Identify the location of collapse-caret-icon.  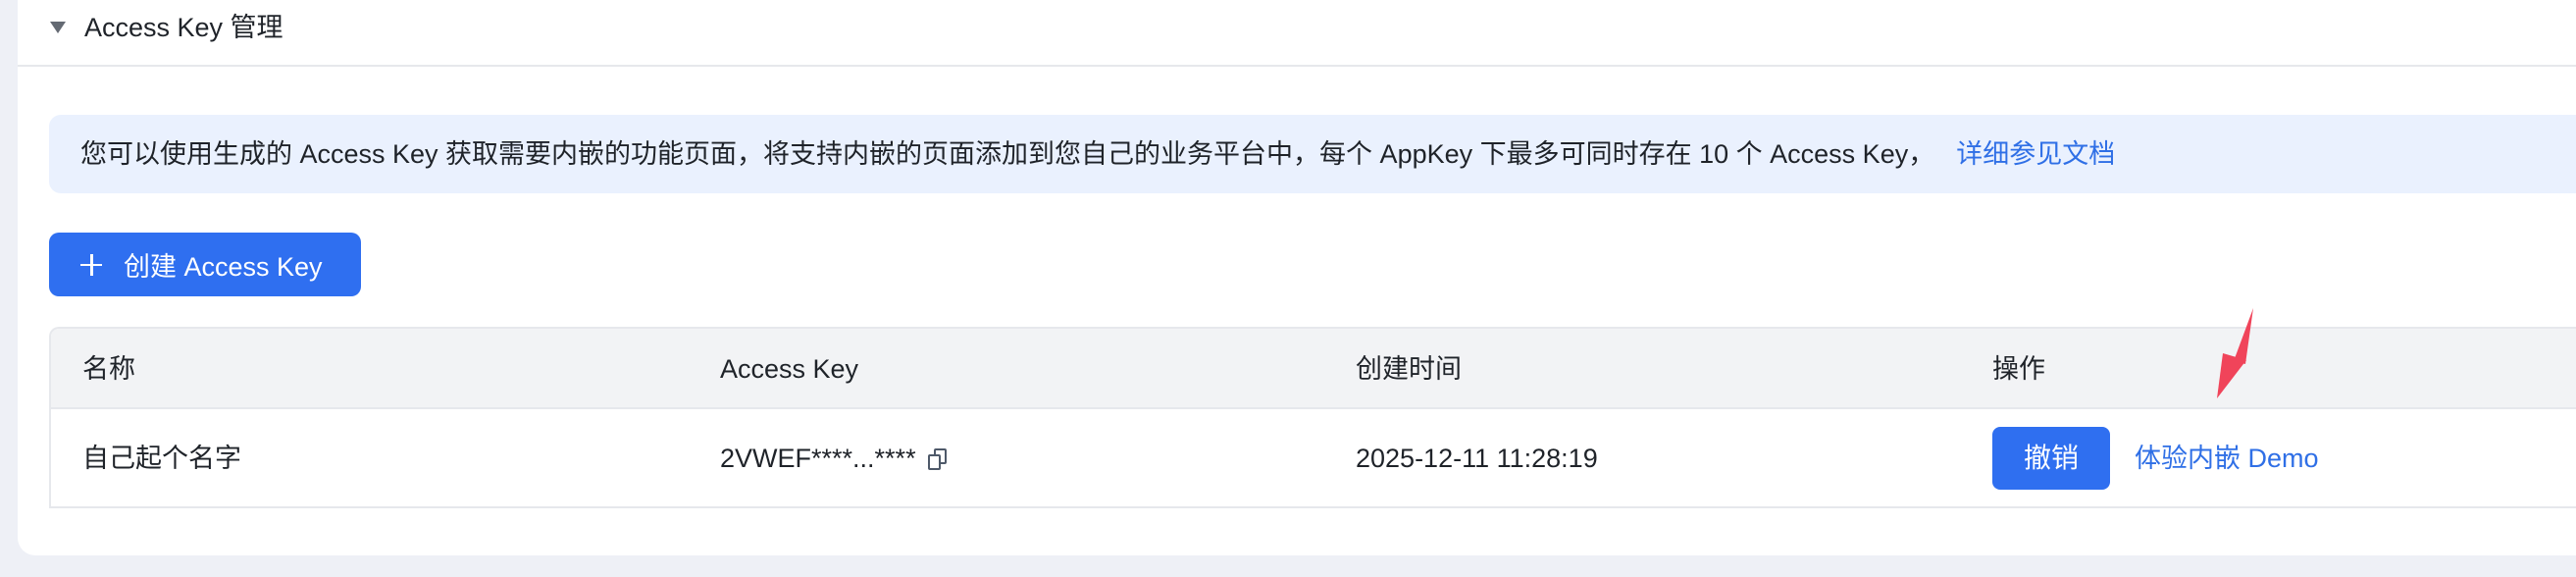
(58, 27).